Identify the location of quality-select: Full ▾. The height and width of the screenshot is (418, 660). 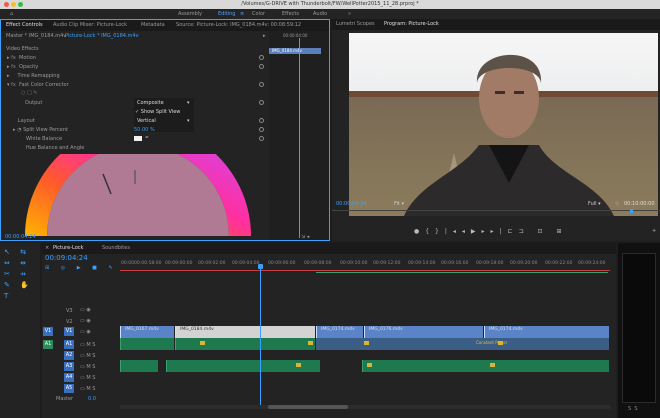
(594, 204).